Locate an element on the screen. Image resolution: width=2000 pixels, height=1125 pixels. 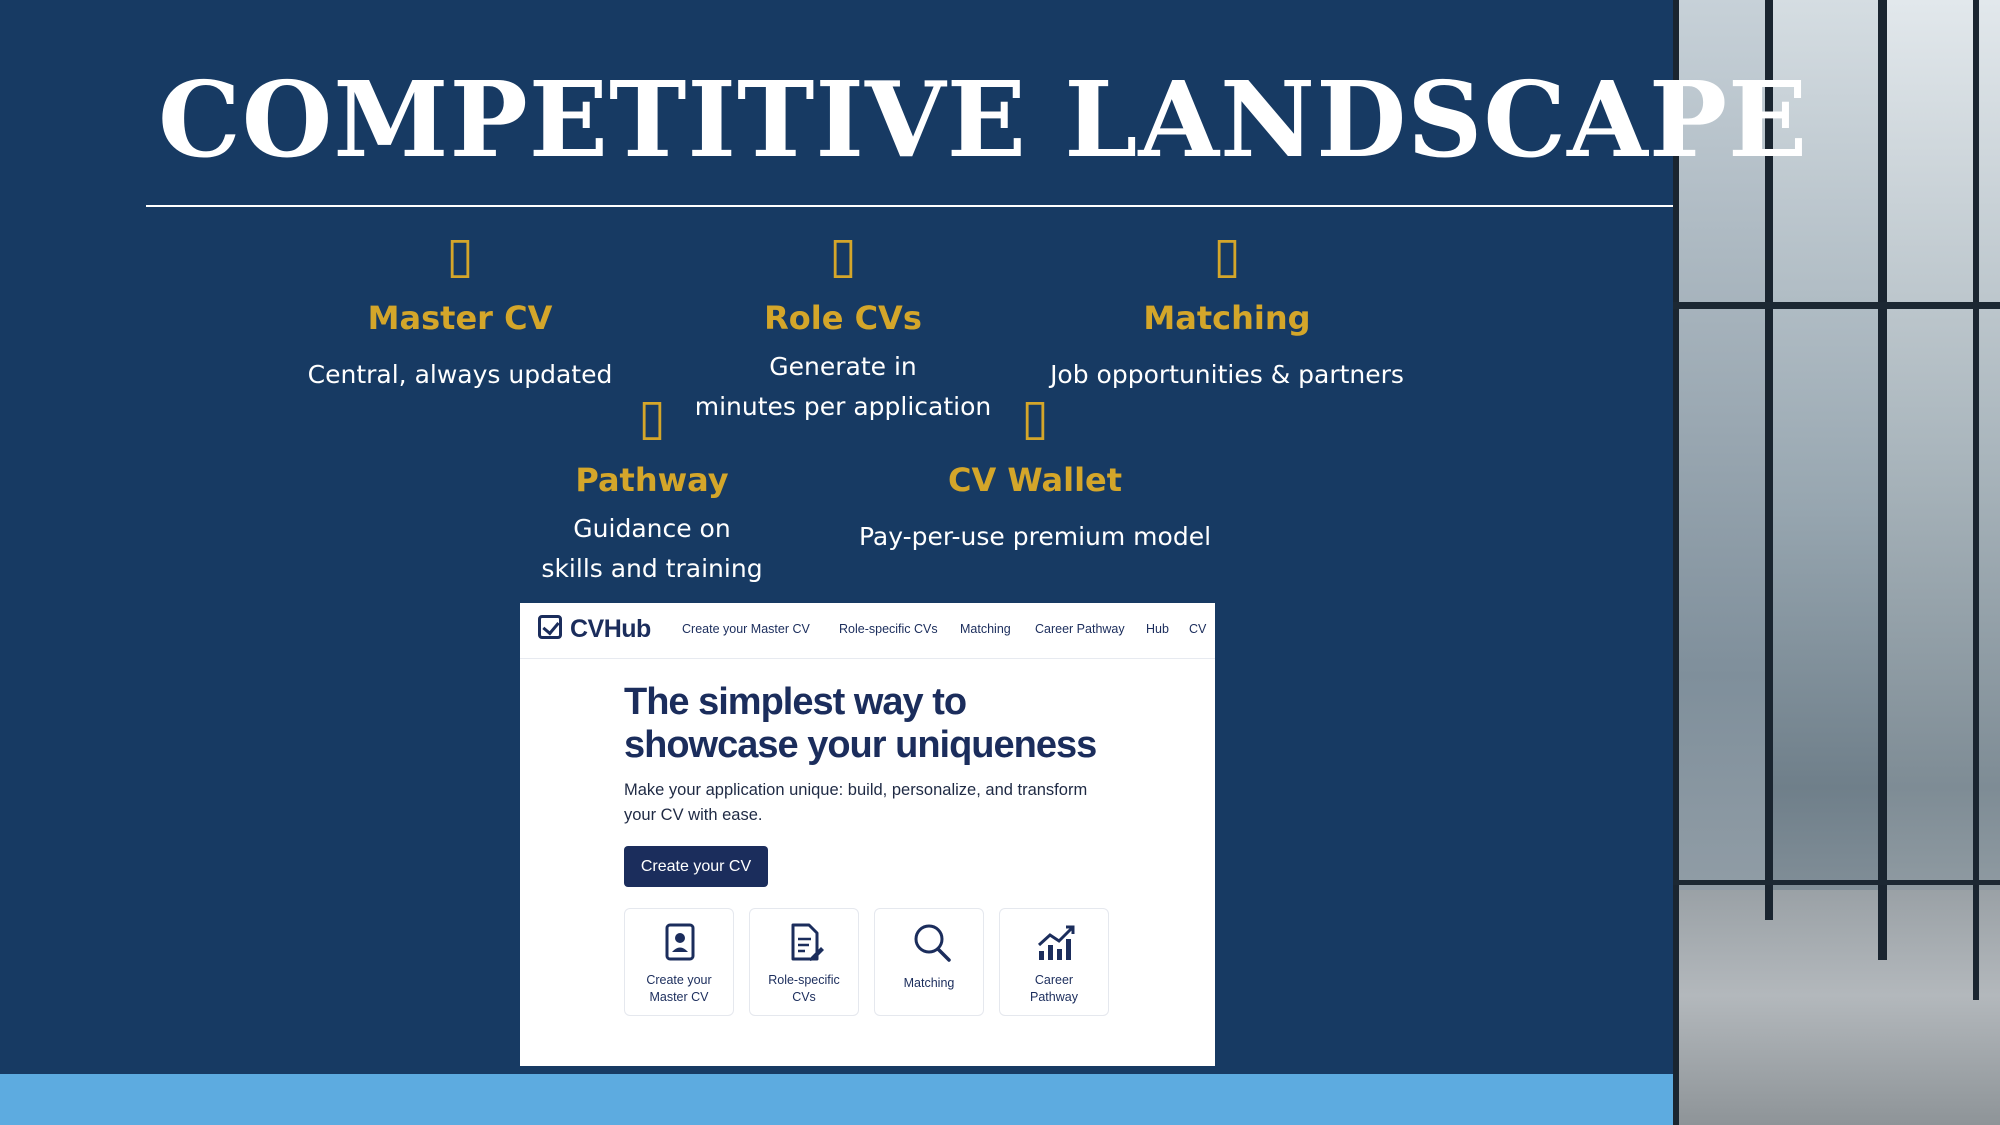
search-icon is located at coordinates (932, 943).